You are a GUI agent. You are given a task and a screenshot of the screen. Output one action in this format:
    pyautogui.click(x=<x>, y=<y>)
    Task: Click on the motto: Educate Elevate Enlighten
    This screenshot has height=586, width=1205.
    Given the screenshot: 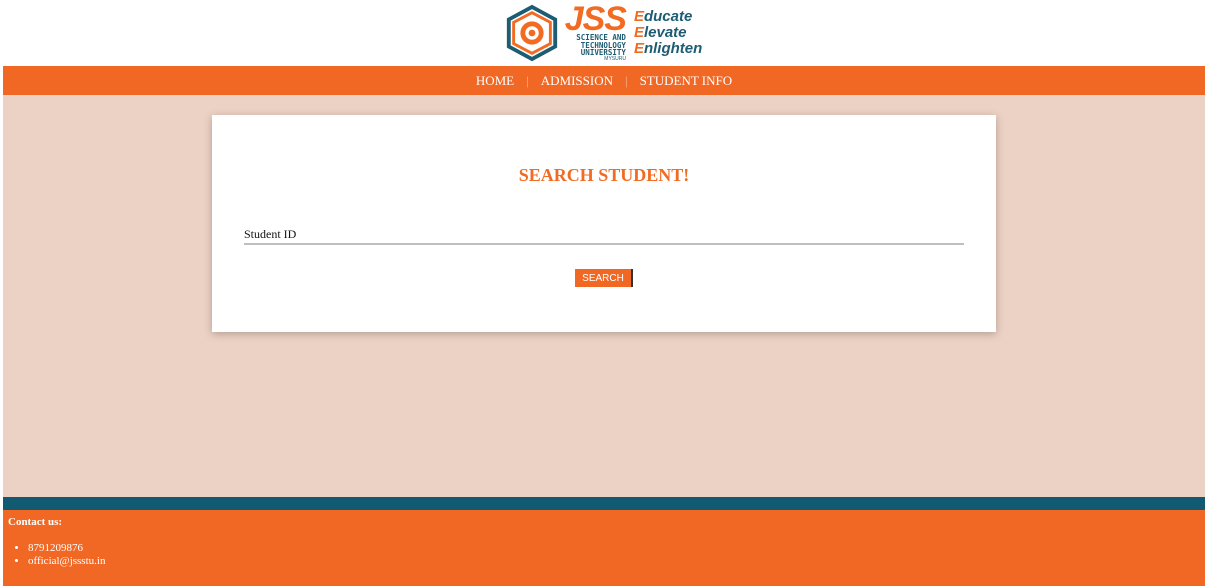 What is the action you would take?
    pyautogui.click(x=668, y=33)
    